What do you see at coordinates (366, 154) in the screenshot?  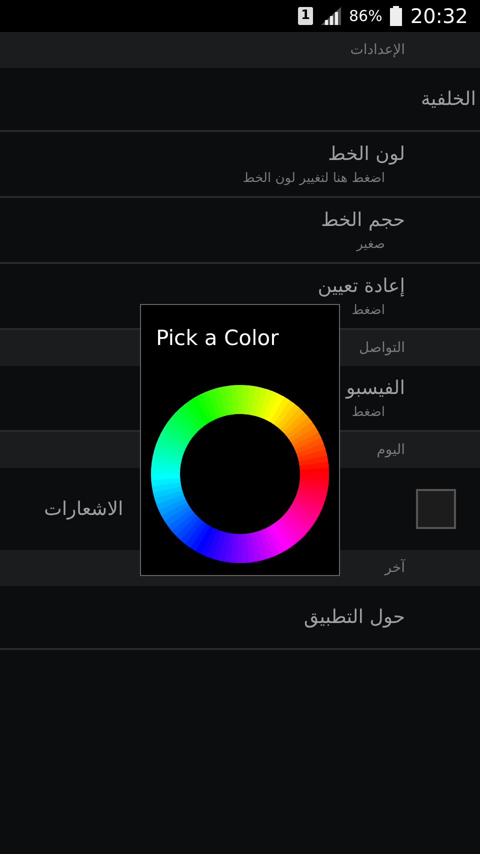 I see `item-title: لون الخط` at bounding box center [366, 154].